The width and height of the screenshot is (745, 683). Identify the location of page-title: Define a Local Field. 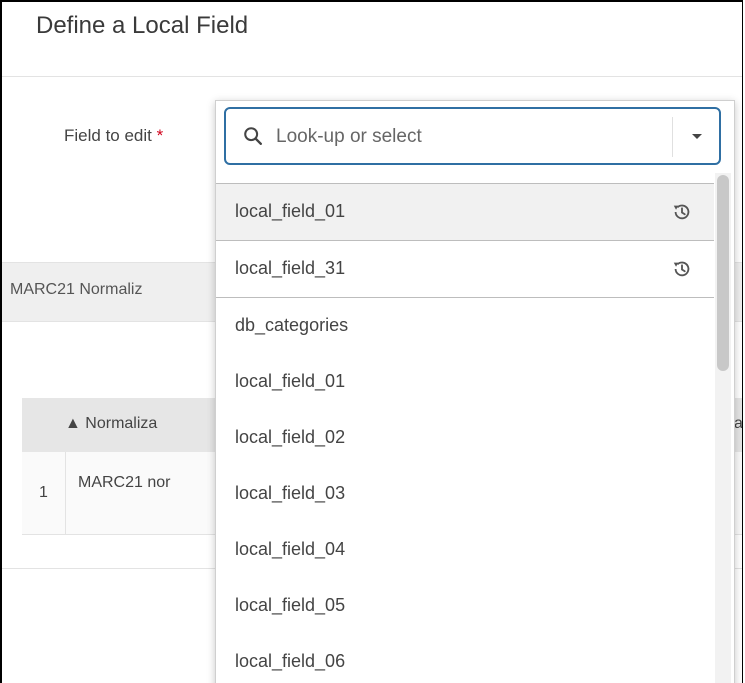
(142, 25).